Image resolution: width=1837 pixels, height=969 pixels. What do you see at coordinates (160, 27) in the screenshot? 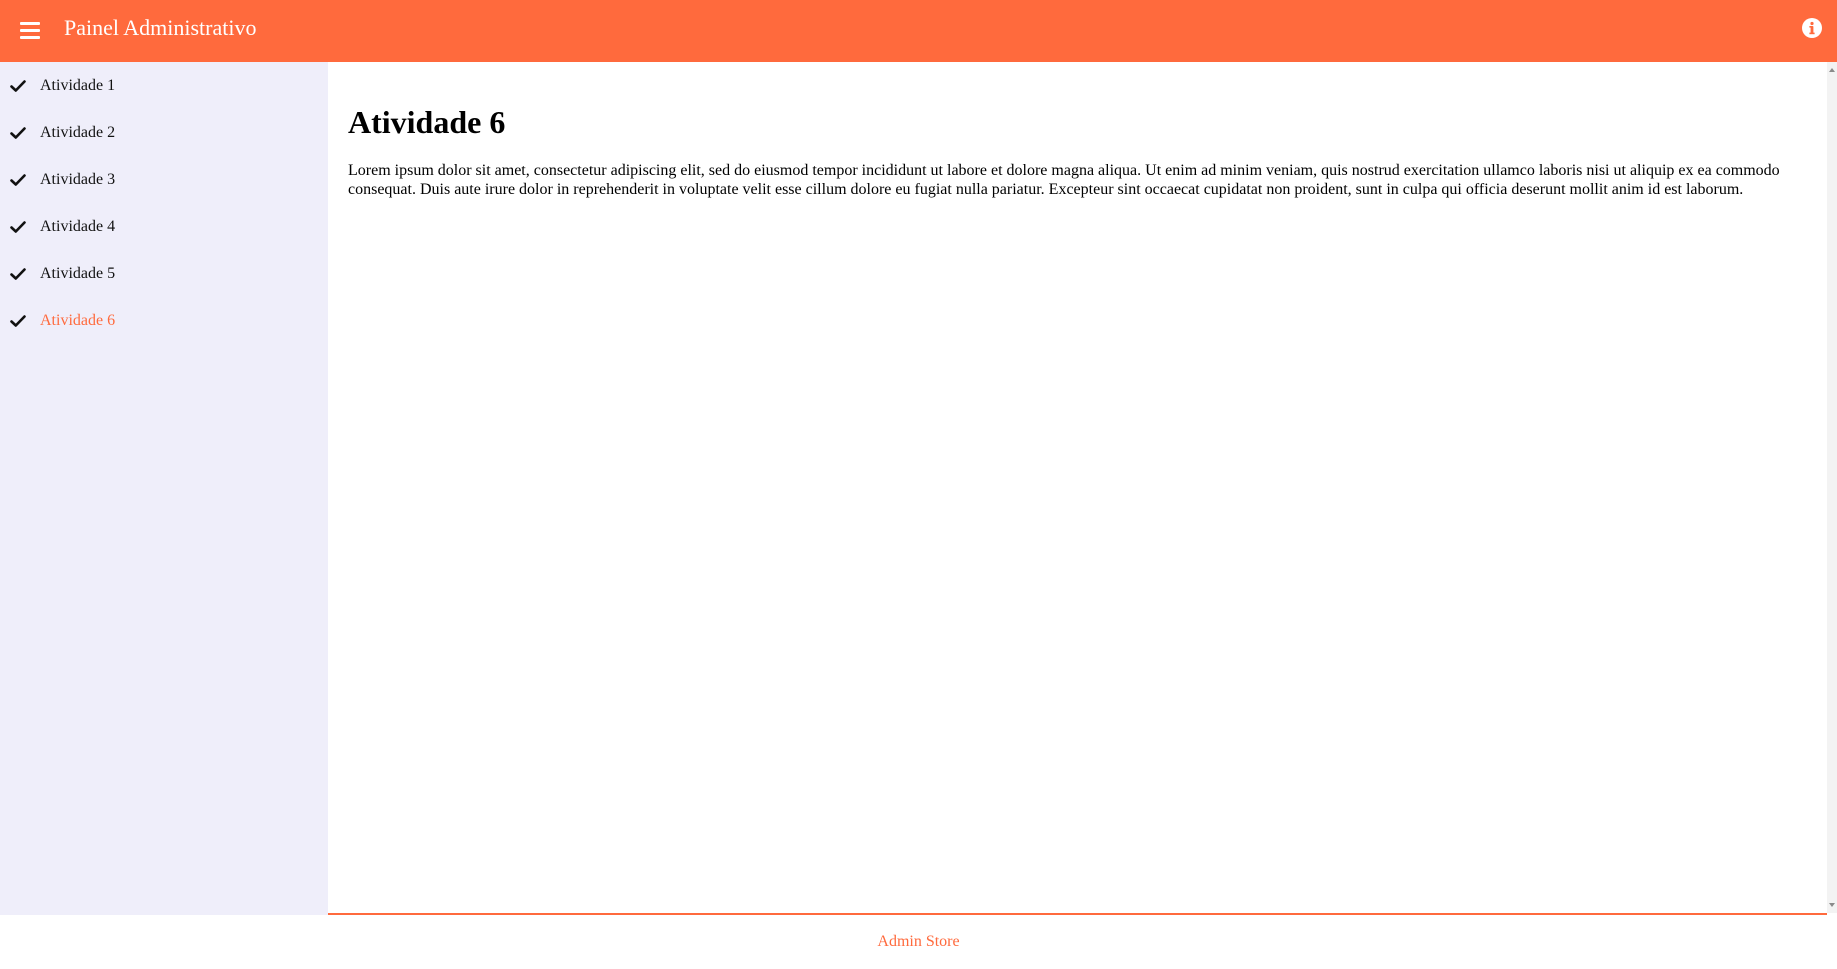
I see `app-title: Painel Administrativo` at bounding box center [160, 27].